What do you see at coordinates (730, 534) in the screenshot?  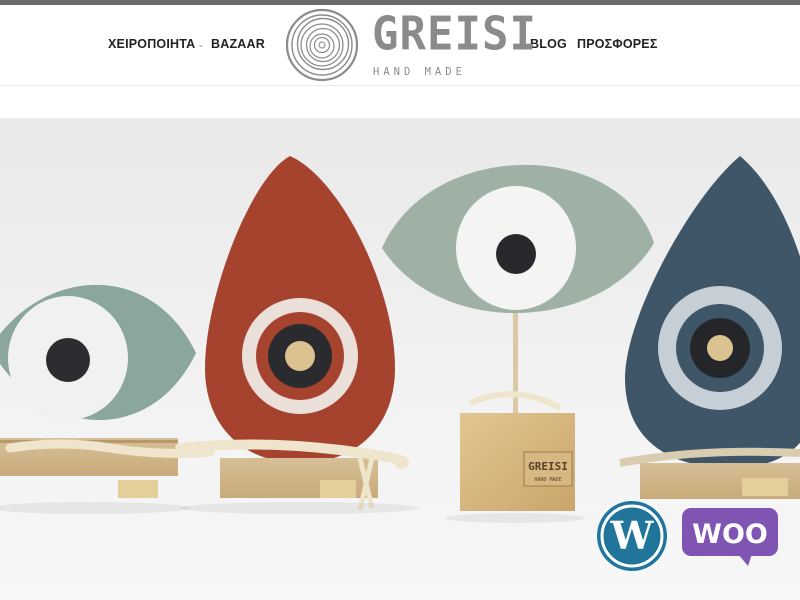 I see `woo-label: WOO` at bounding box center [730, 534].